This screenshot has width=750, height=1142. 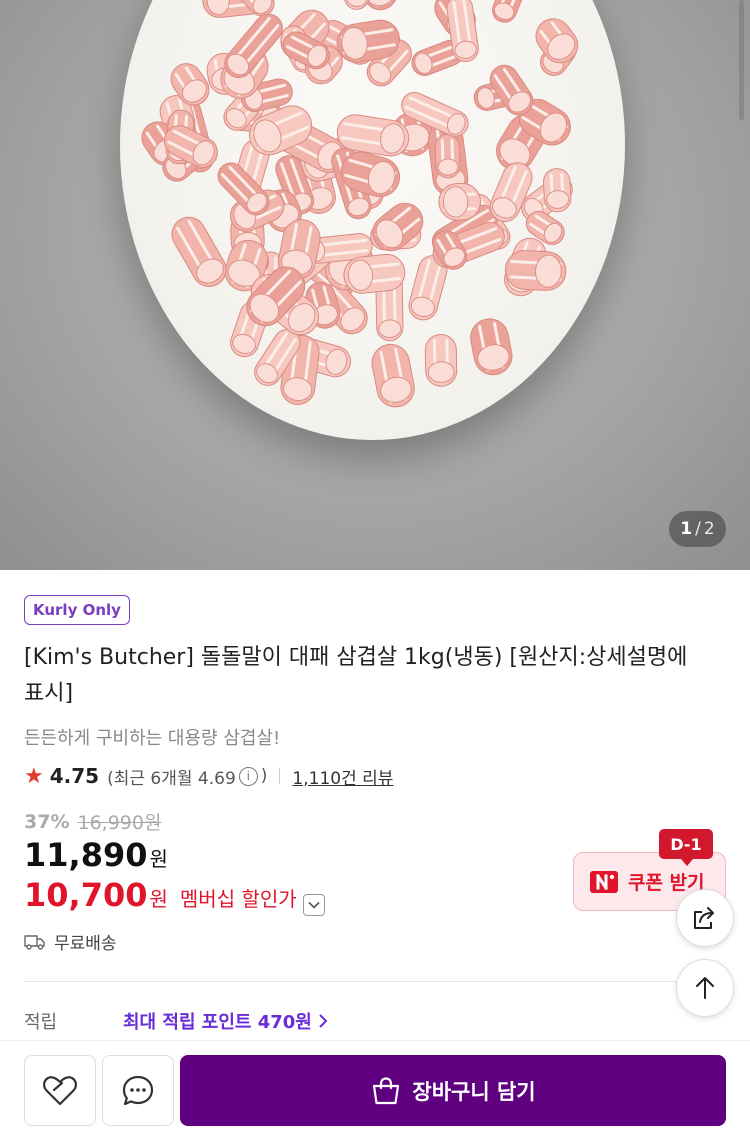 I want to click on wishlist-button, so click(x=60, y=1090).